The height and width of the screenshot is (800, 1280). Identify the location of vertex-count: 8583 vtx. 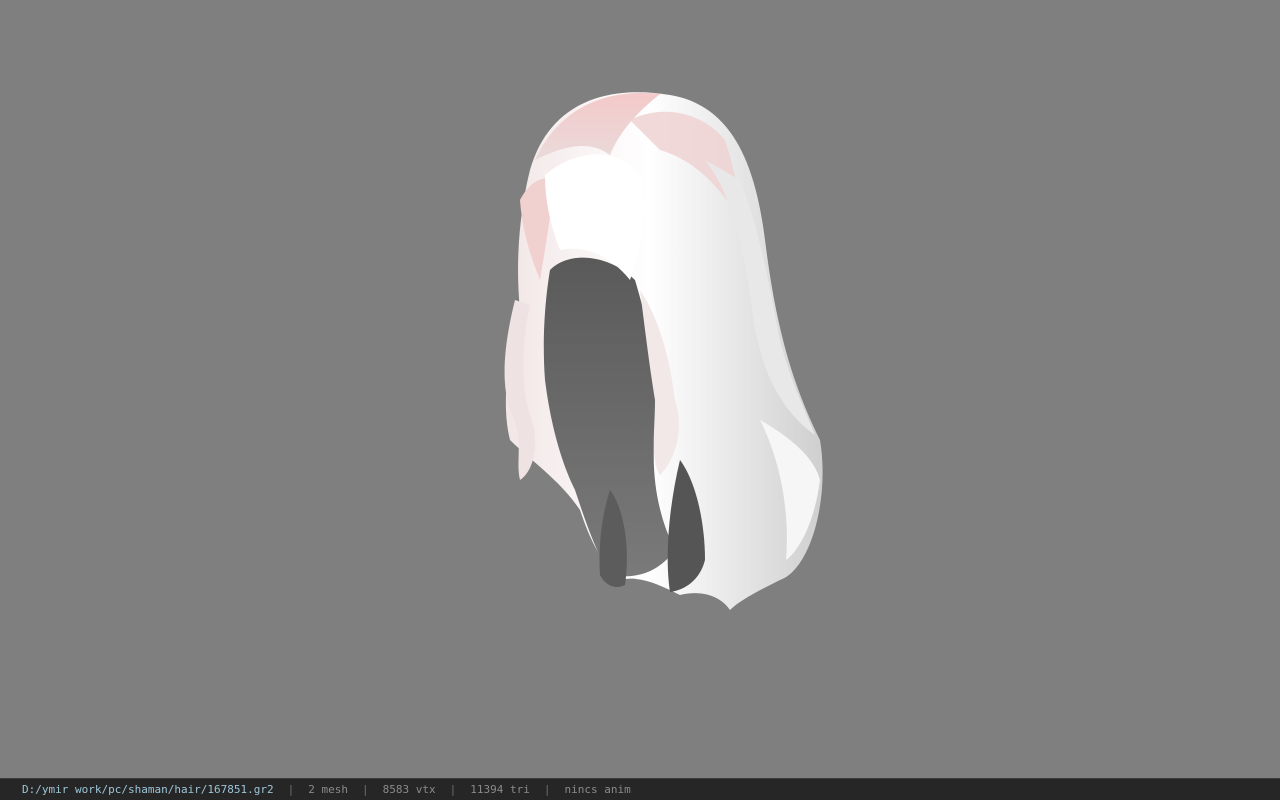
(409, 789).